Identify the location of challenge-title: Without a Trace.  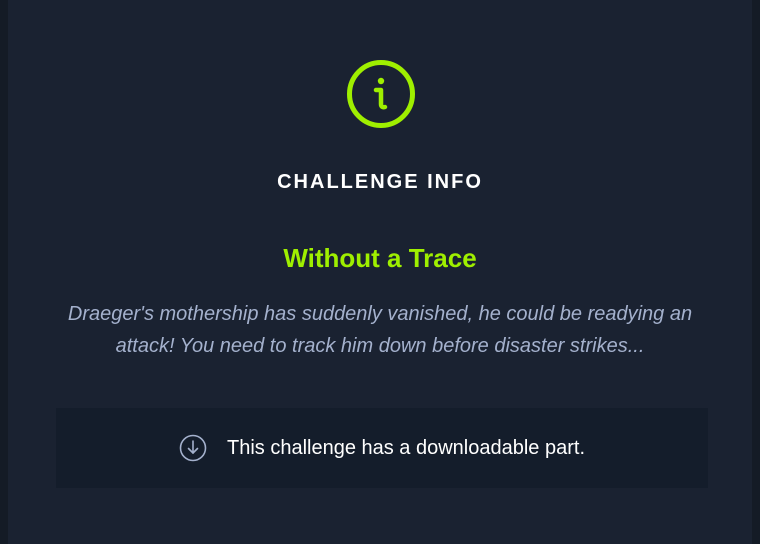
(380, 258).